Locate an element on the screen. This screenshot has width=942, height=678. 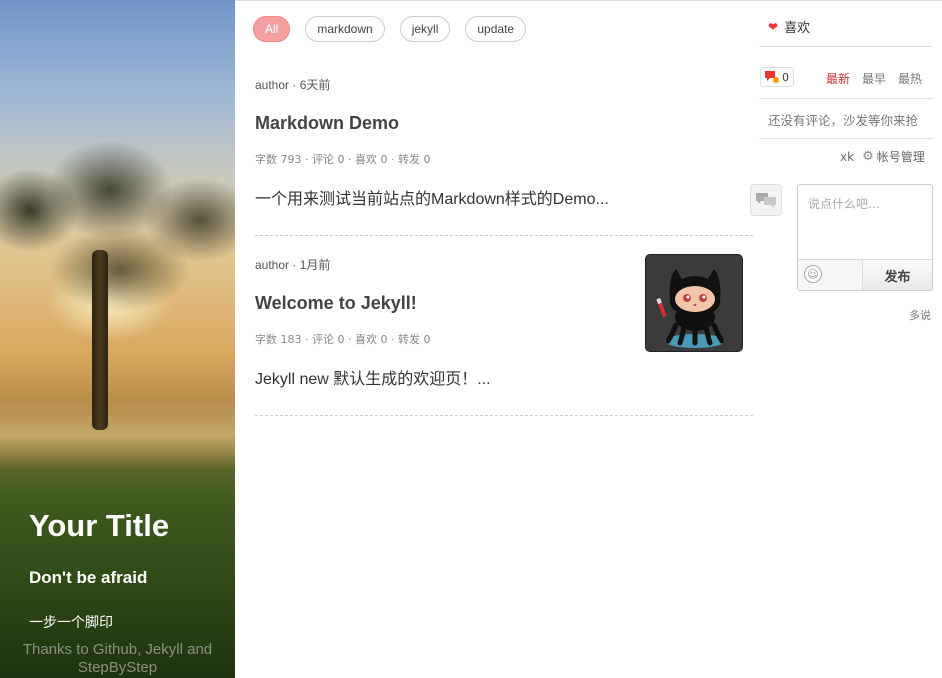
comment-count-badge: 0 is located at coordinates (777, 77).